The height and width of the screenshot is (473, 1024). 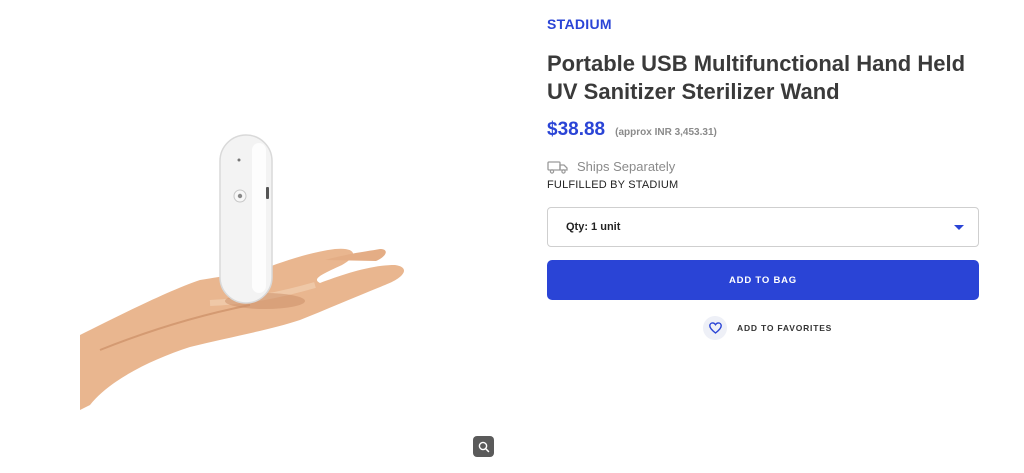 What do you see at coordinates (593, 227) in the screenshot?
I see `quantity-value: Qty: 1 unit` at bounding box center [593, 227].